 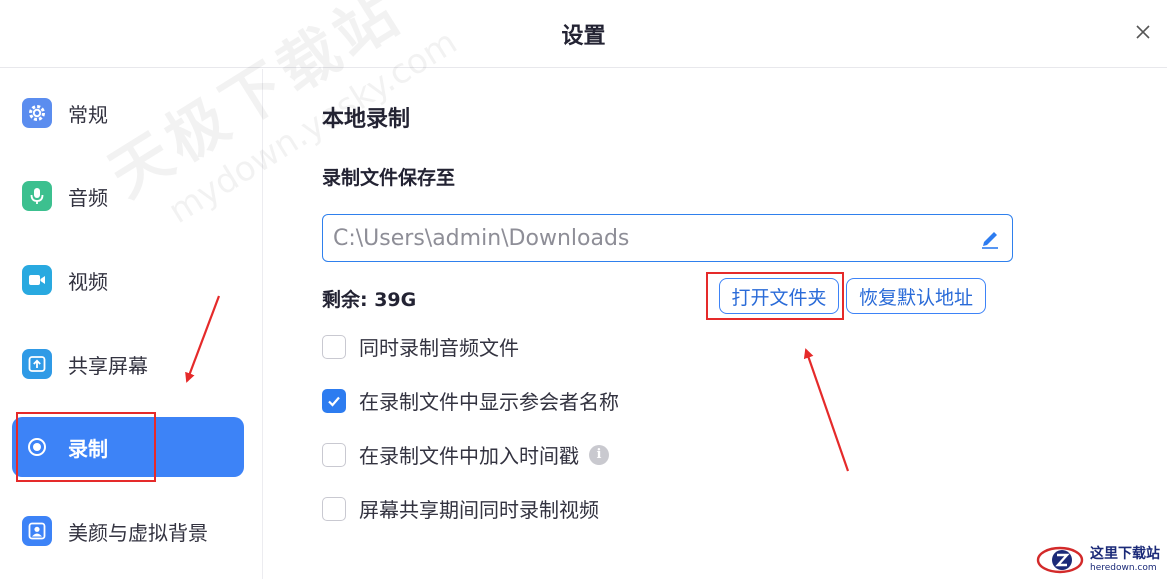 I want to click on option-record-video-during-share: 屏幕共享期间同时录制视频, so click(x=460, y=508).